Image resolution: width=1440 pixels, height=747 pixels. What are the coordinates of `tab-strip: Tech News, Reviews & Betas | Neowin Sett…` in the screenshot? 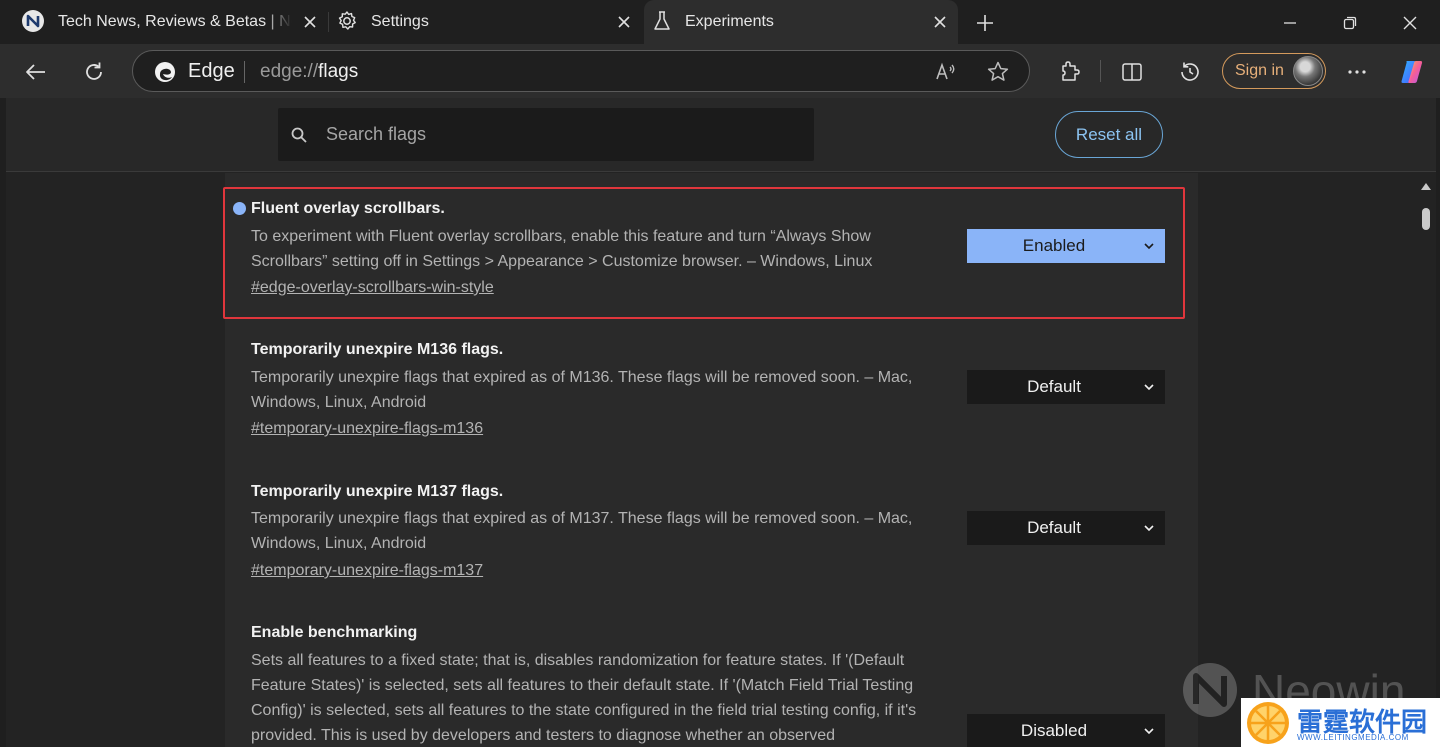 It's located at (720, 22).